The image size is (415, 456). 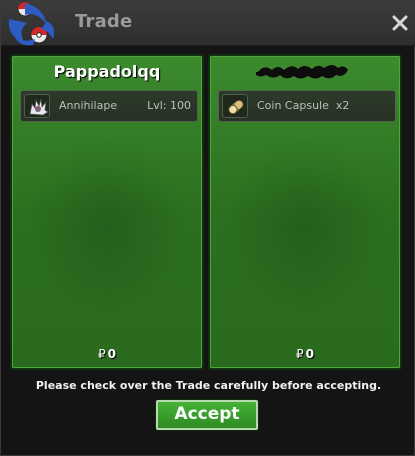 I want to click on accept-button: Accept, so click(x=207, y=415).